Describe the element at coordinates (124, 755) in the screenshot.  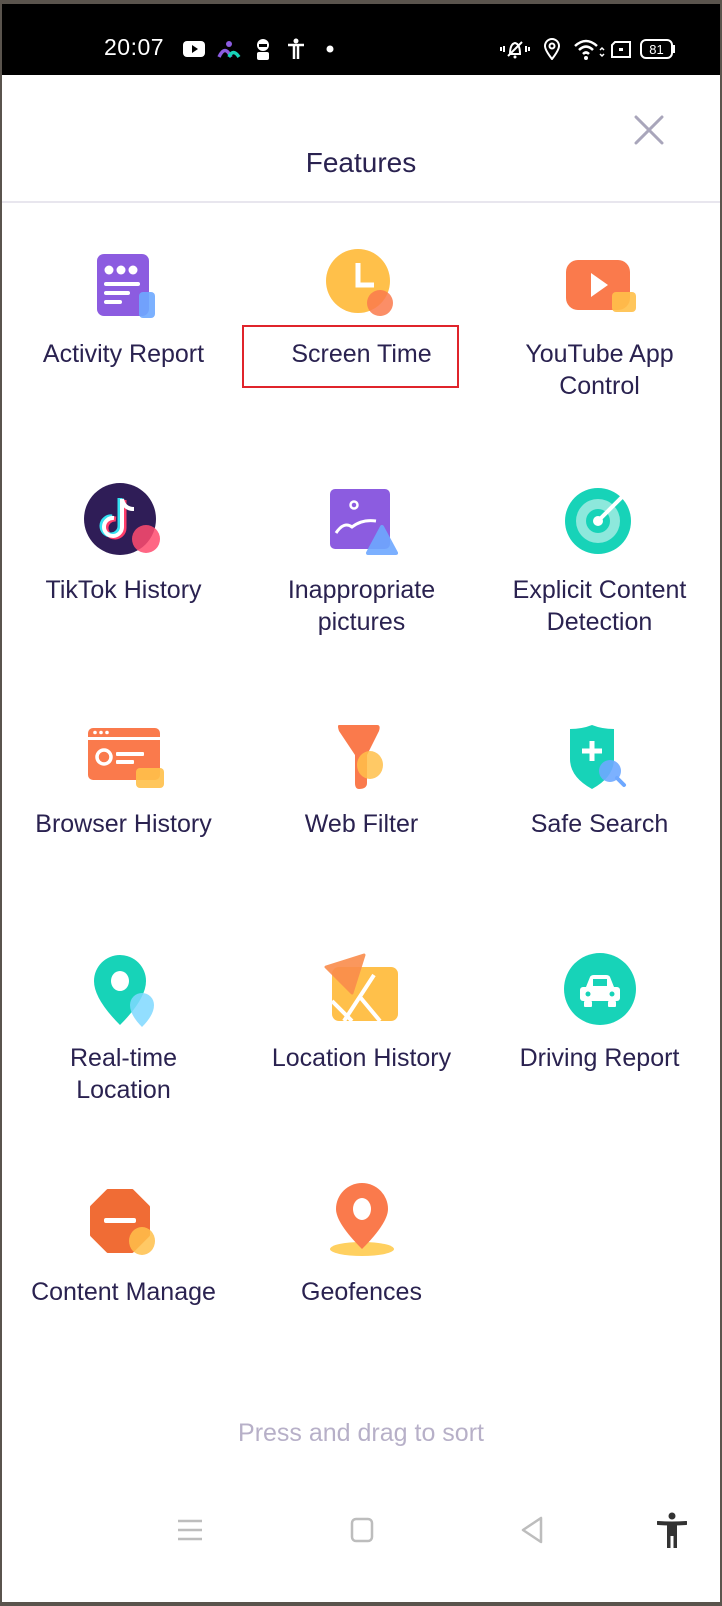
I see `browser-icon` at that location.